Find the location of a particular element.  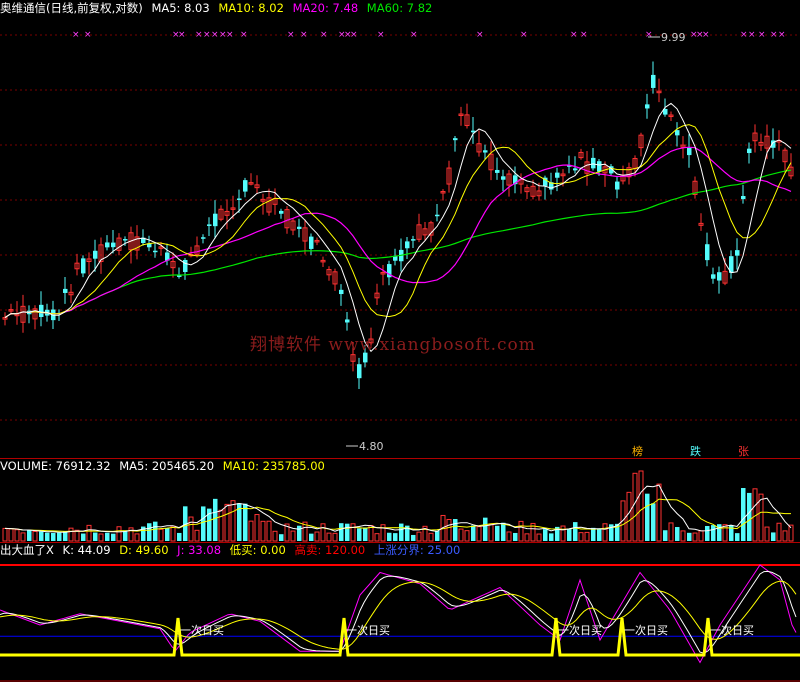

k-value: K: 44.09 is located at coordinates (86, 550).